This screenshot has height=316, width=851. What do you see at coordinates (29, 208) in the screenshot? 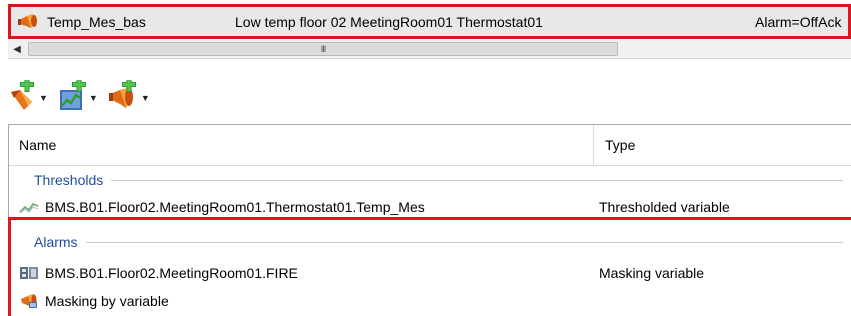
I see `trend-icon` at bounding box center [29, 208].